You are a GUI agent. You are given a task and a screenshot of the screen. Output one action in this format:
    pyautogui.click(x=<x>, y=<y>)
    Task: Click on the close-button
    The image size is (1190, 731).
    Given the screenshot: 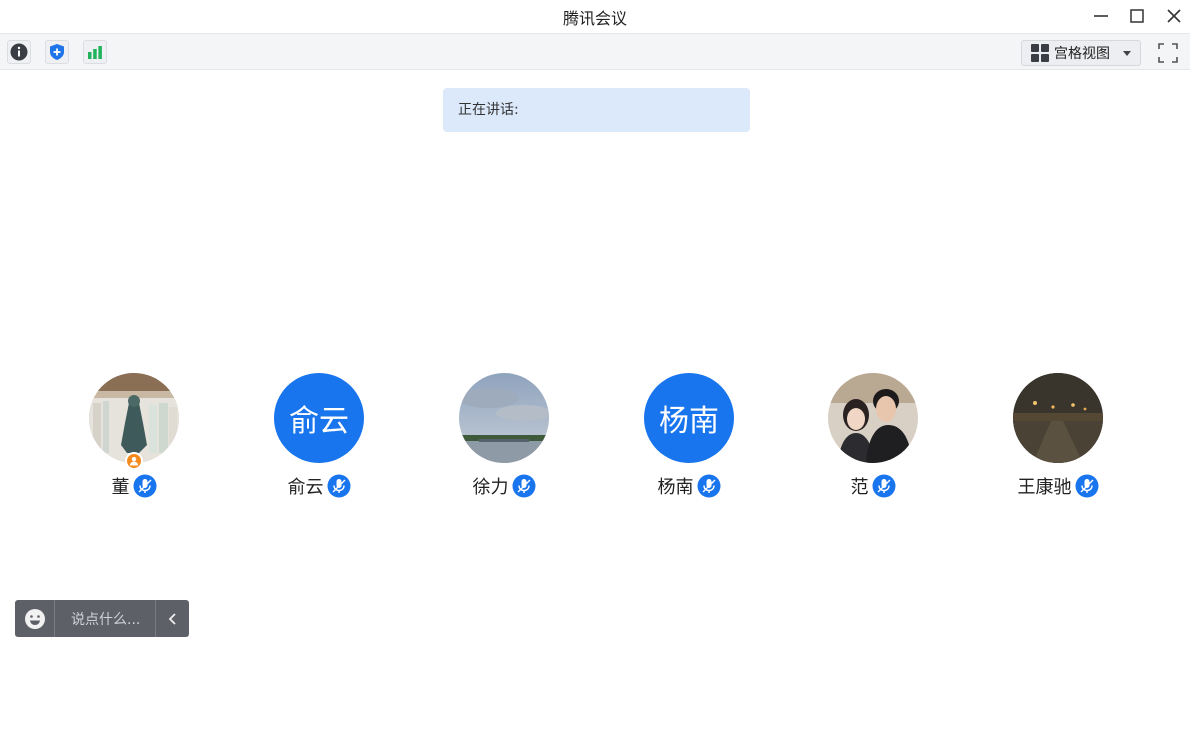 What is the action you would take?
    pyautogui.click(x=1174, y=16)
    